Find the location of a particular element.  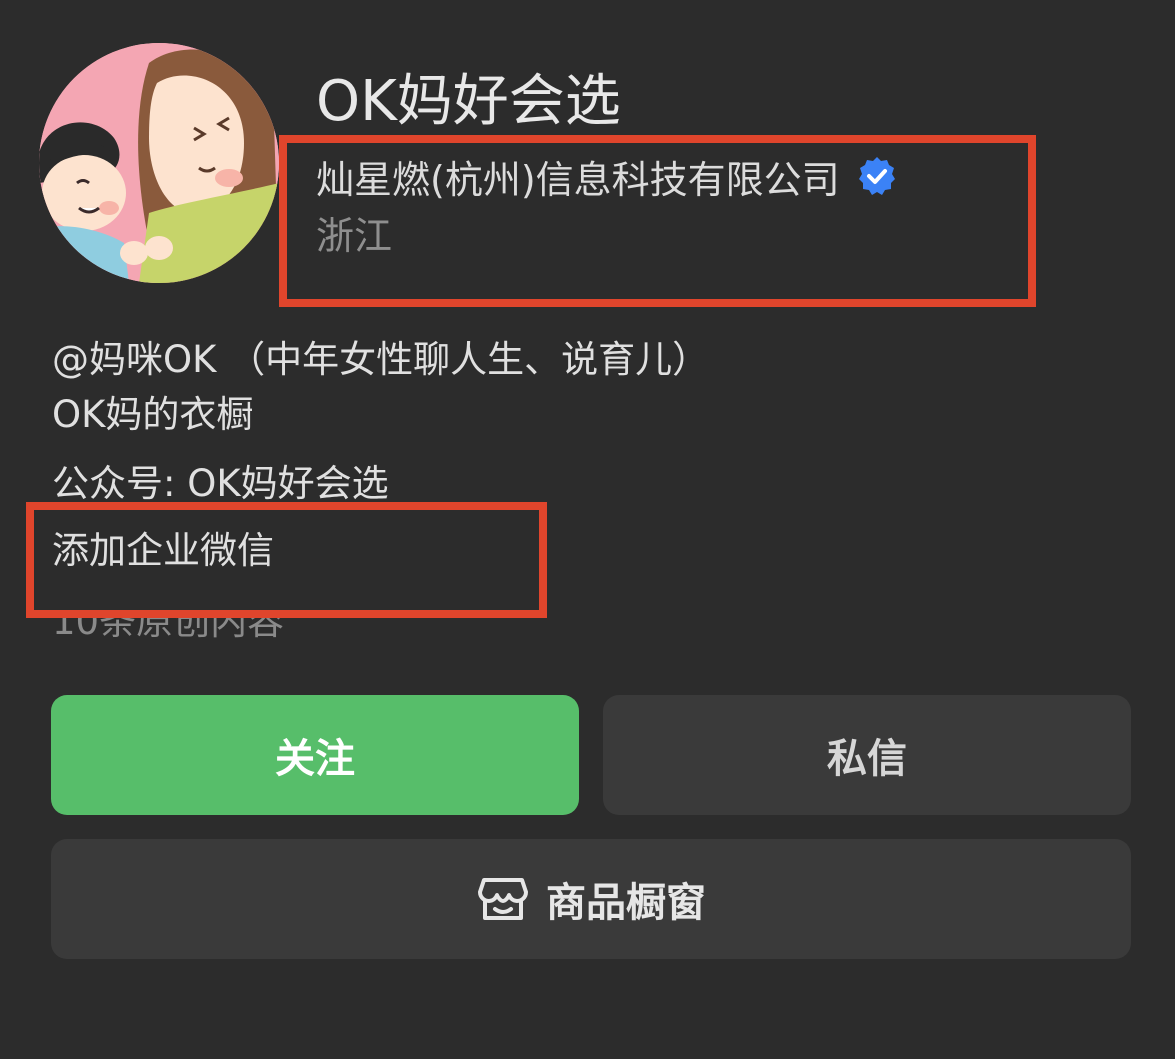

shop-awning-icon is located at coordinates (503, 899).